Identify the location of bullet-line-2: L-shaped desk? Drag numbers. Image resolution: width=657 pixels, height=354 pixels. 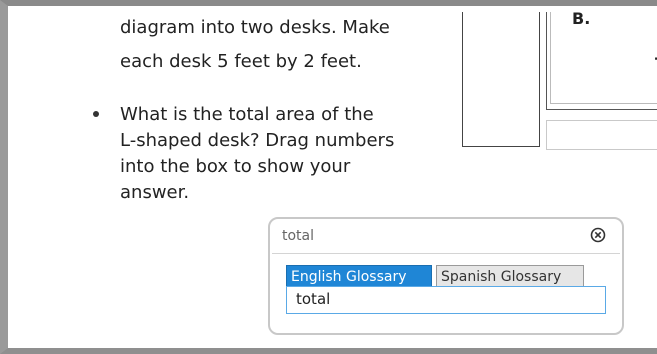
(257, 140).